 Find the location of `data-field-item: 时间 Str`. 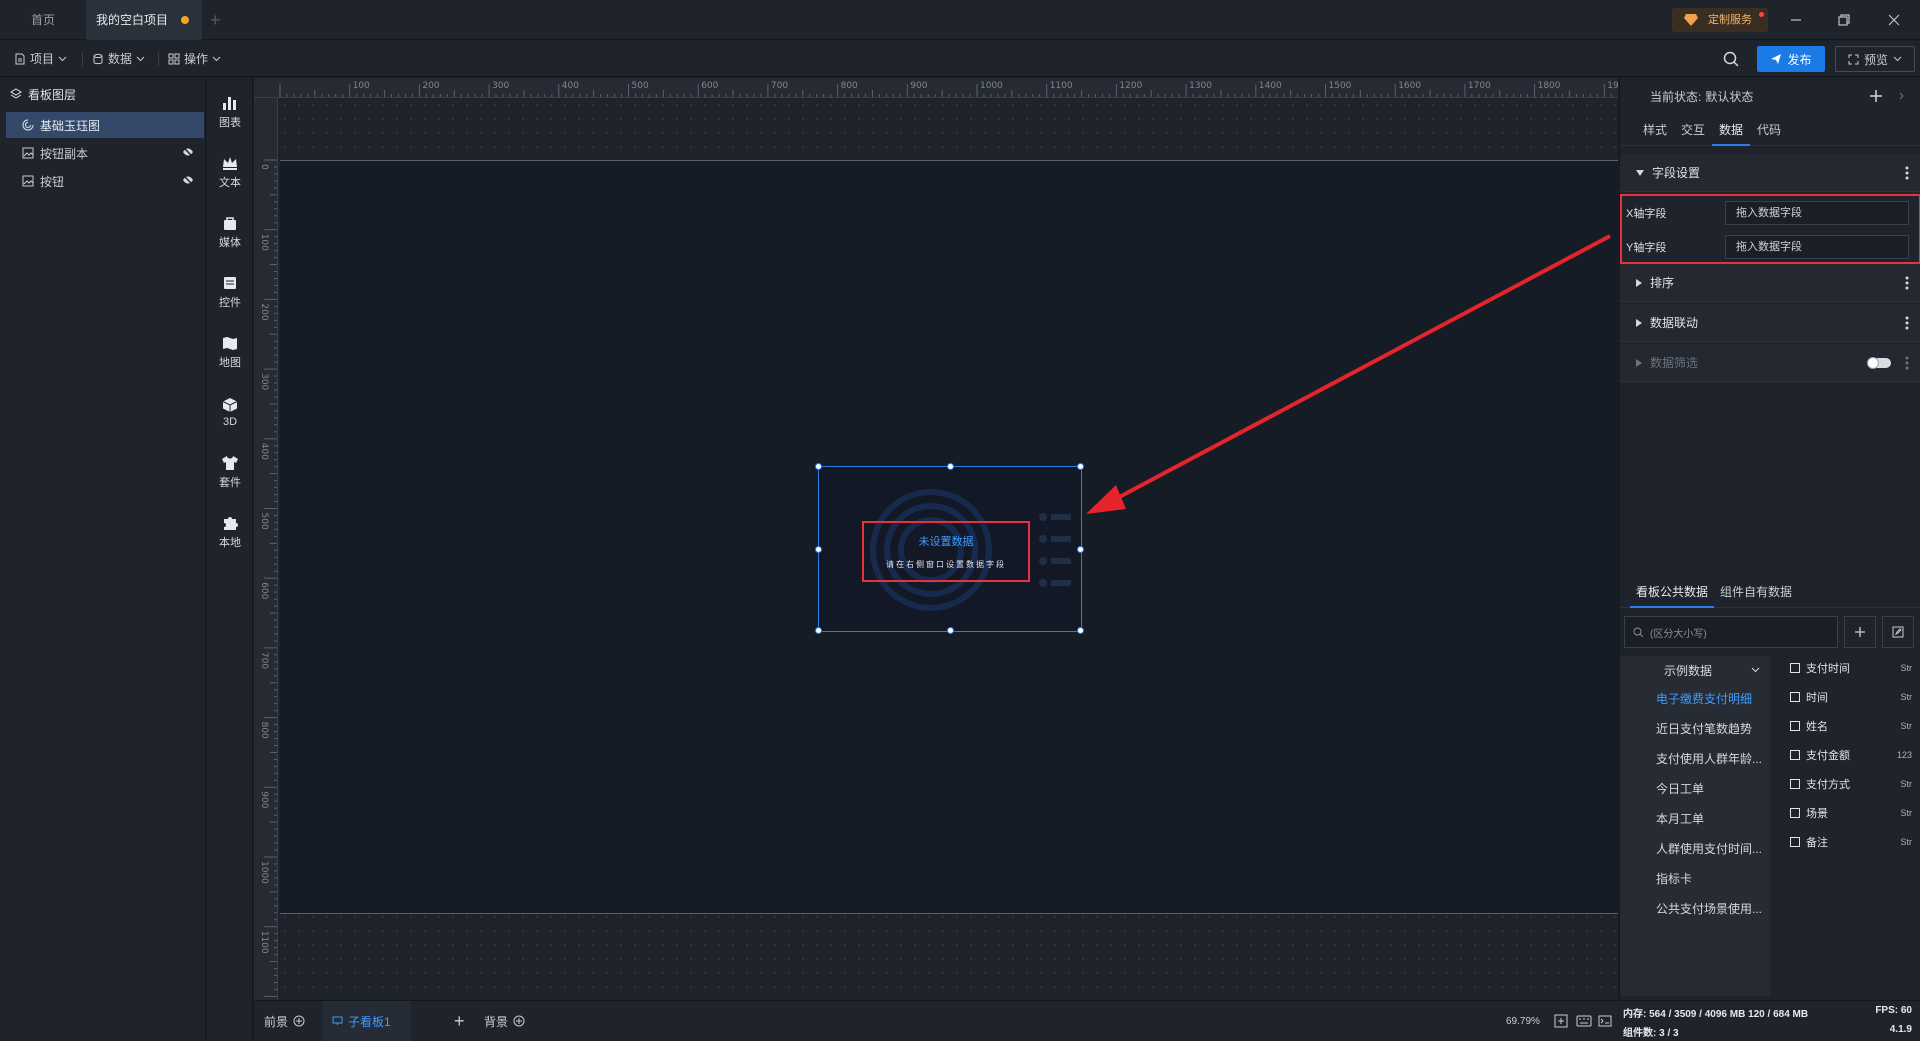

data-field-item: 时间 Str is located at coordinates (1854, 697).